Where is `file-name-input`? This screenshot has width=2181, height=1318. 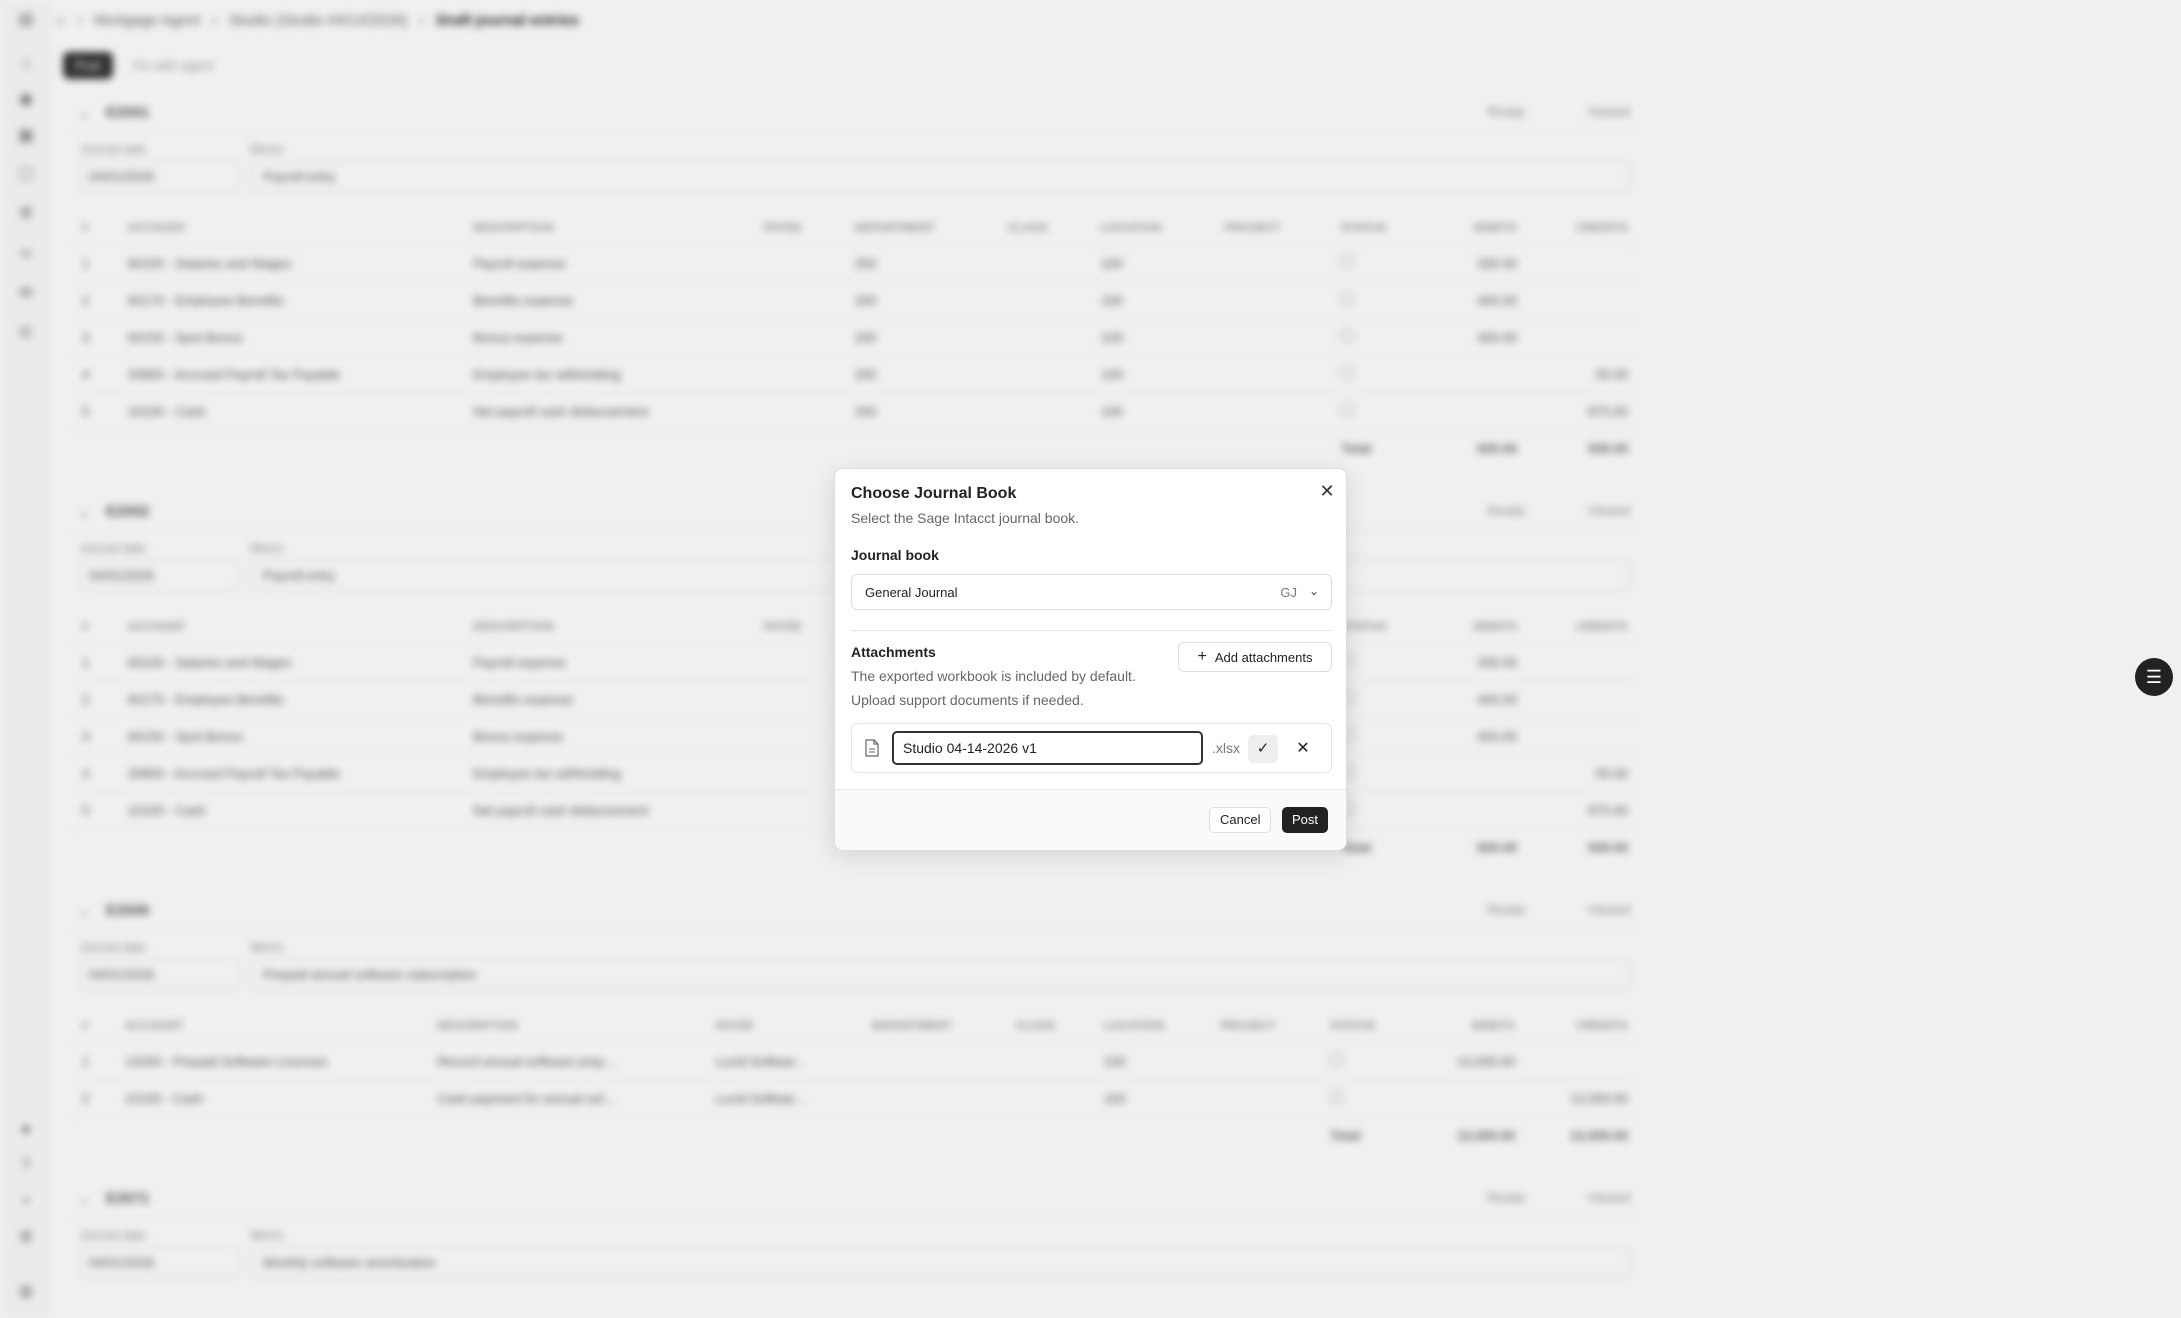 file-name-input is located at coordinates (1047, 748).